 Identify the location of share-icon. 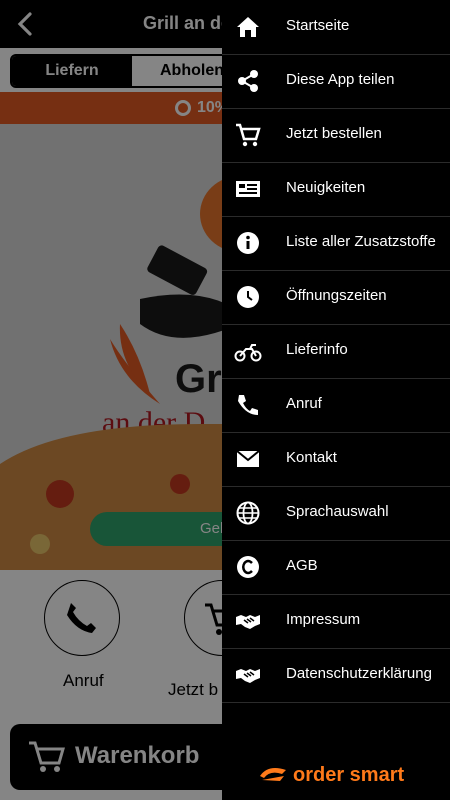
(248, 81).